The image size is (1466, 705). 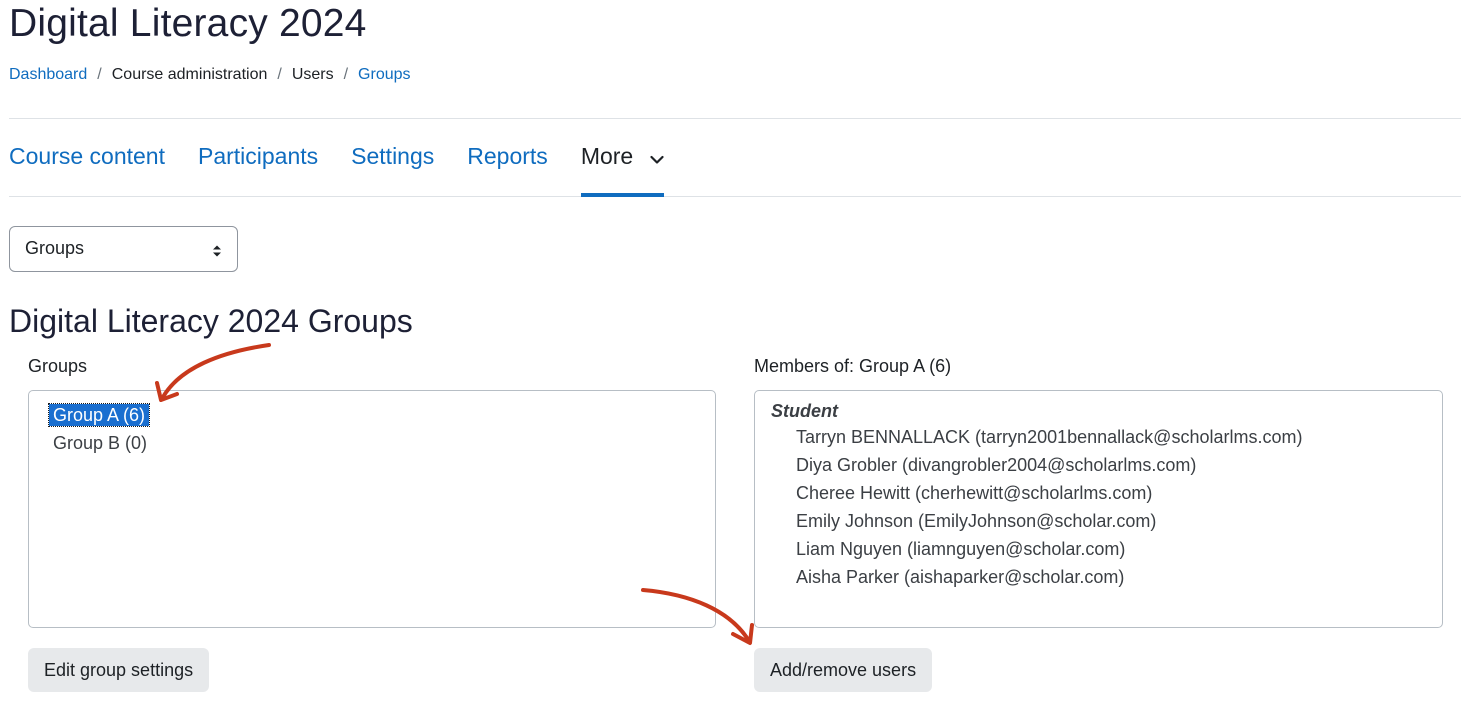 What do you see at coordinates (99, 415) in the screenshot?
I see `group-option-label: Group A (6)` at bounding box center [99, 415].